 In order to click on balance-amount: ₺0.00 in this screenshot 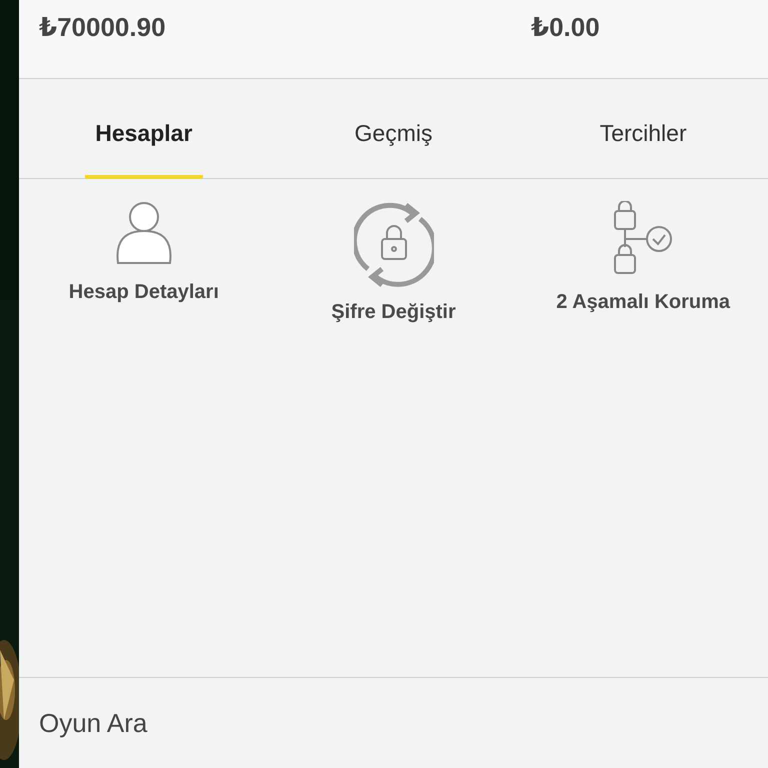, I will do `click(566, 27)`.